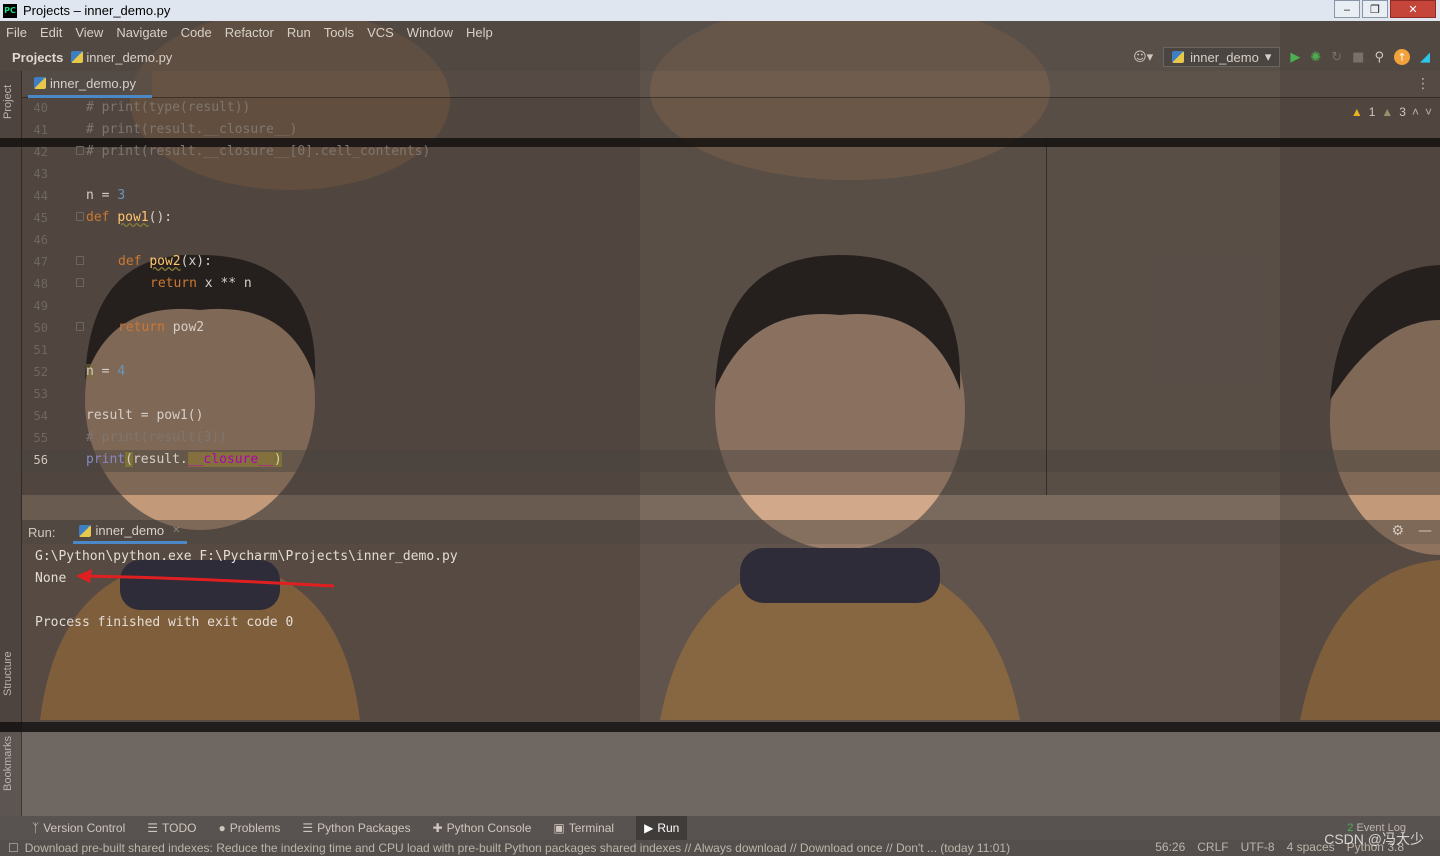  Describe the element at coordinates (78, 828) in the screenshot. I see `tool-version-control: ᛉ Version Control` at that location.